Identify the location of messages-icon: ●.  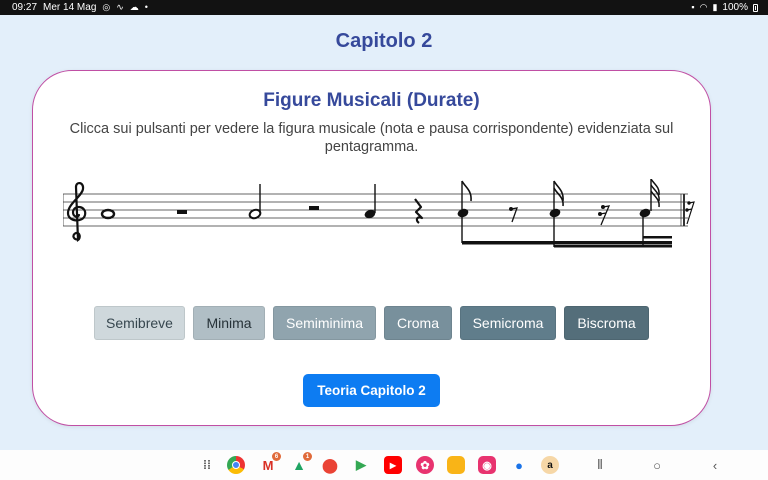
(519, 465).